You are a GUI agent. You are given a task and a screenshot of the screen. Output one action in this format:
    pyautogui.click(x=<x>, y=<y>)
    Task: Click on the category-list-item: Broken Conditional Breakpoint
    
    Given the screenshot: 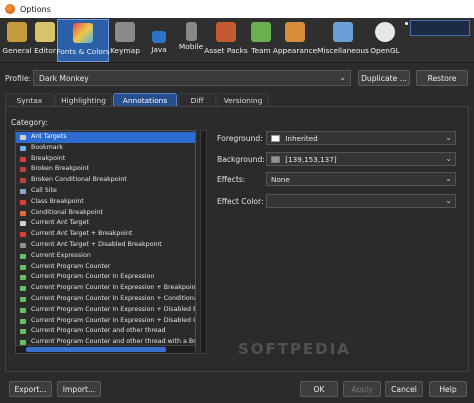 What is the action you would take?
    pyautogui.click(x=105, y=180)
    